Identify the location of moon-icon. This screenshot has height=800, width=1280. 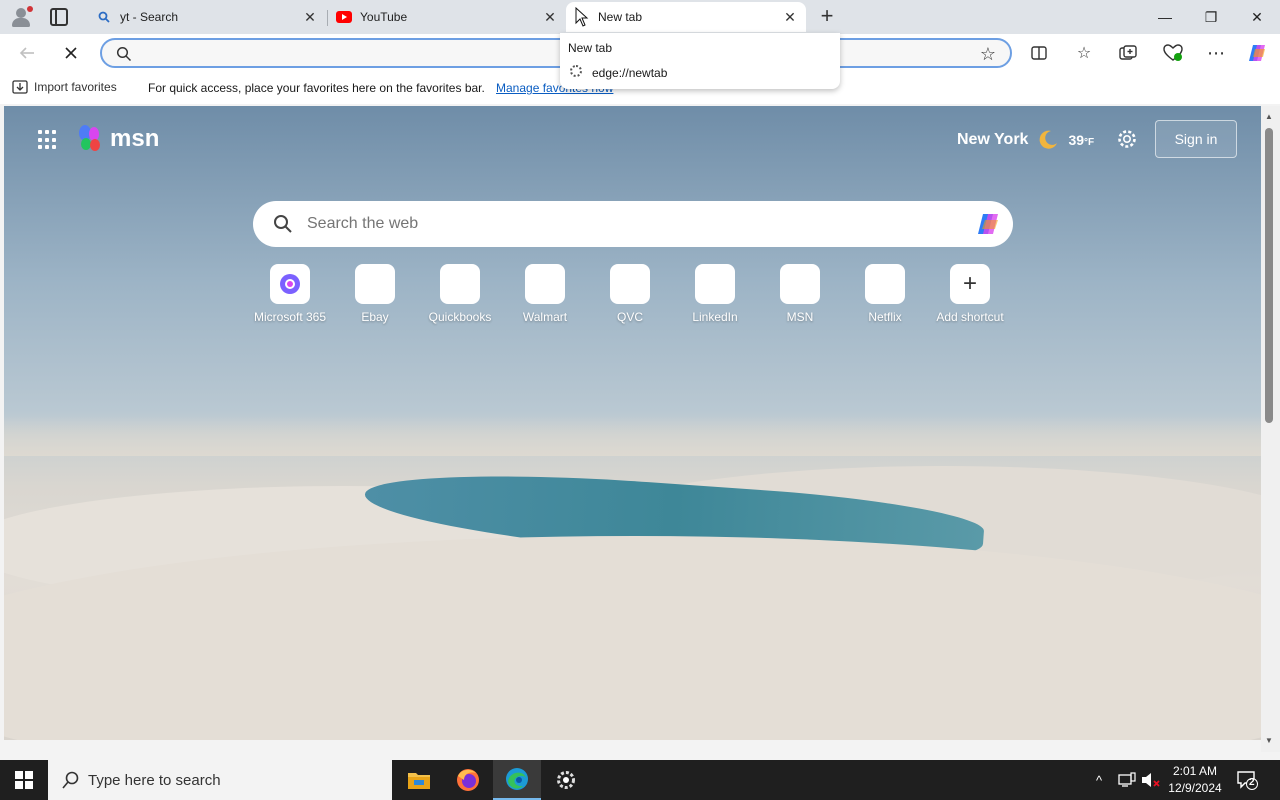
(1049, 139).